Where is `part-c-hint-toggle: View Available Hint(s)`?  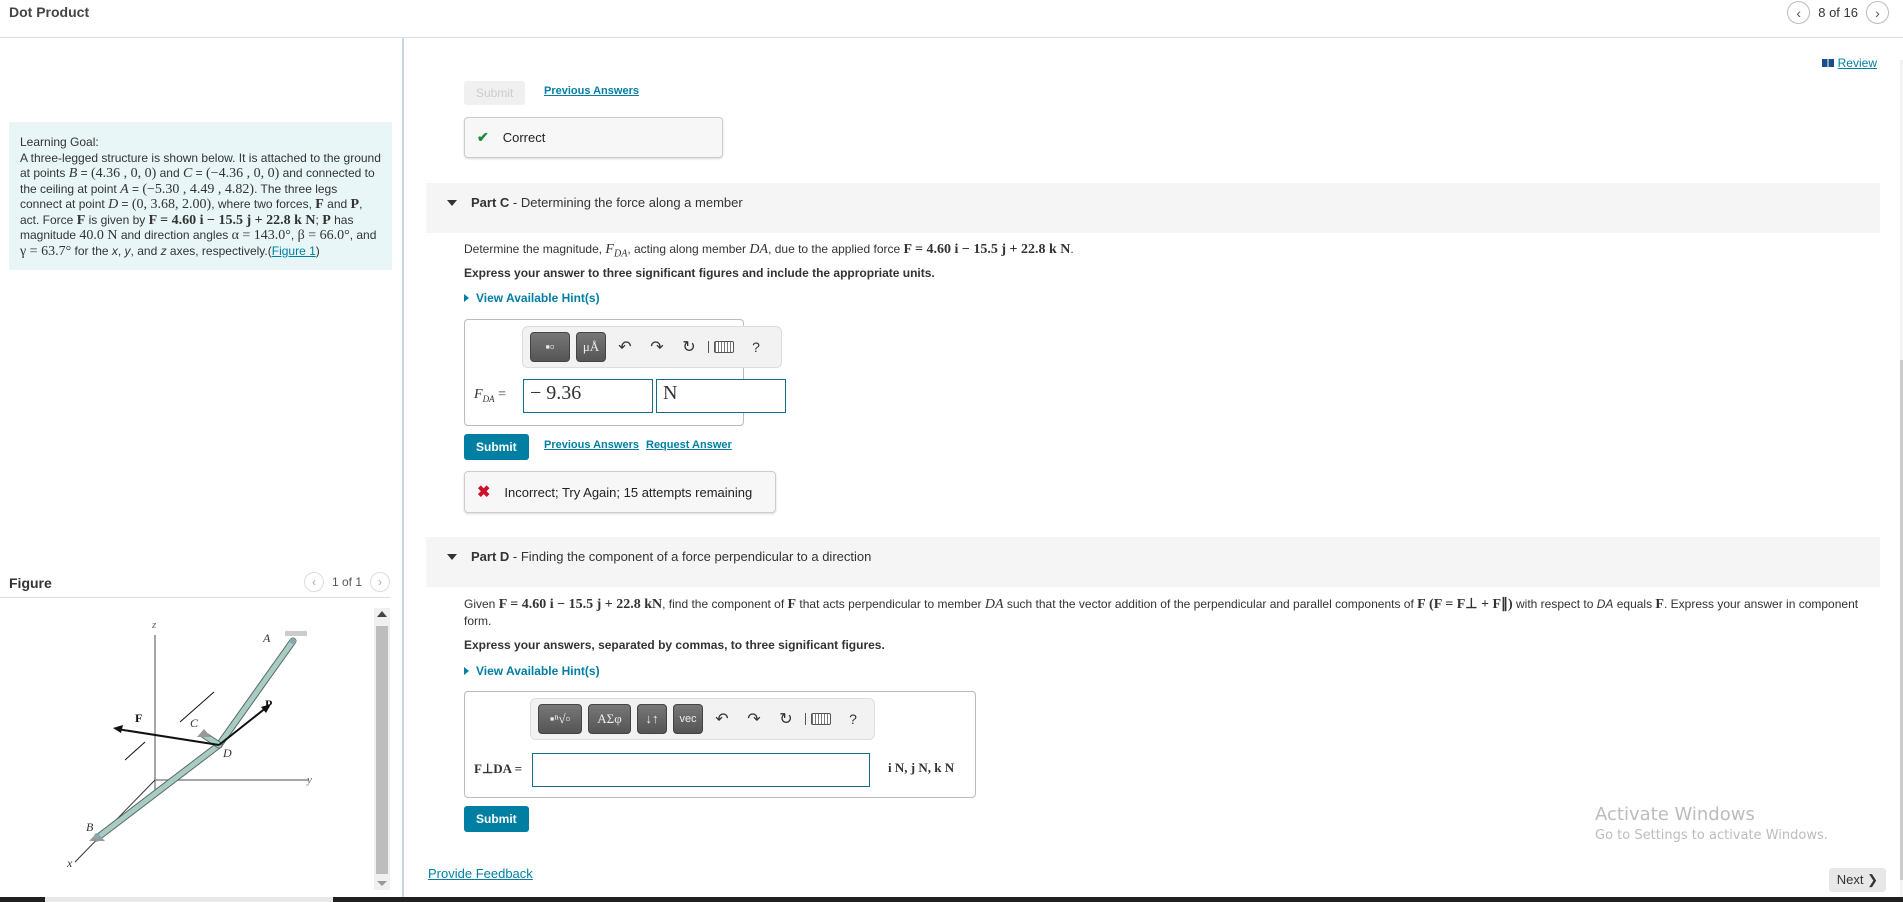 part-c-hint-toggle: View Available Hint(s) is located at coordinates (532, 298).